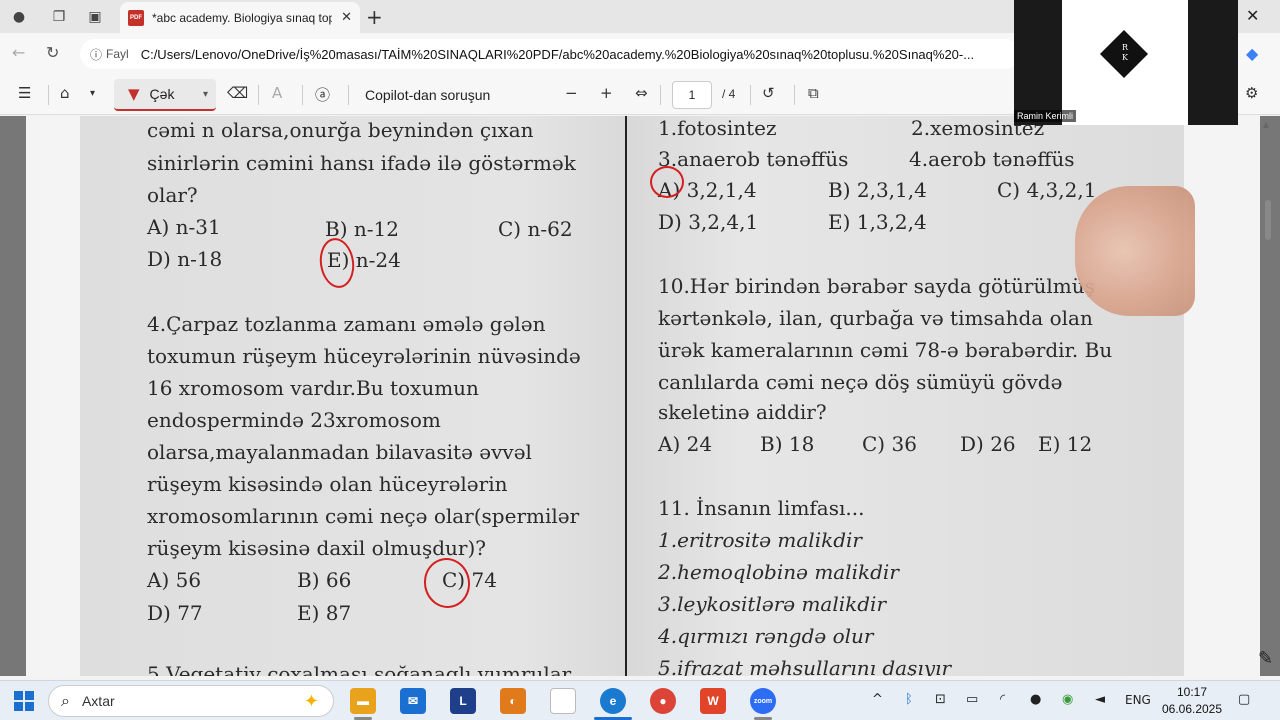  Describe the element at coordinates (24, 93) in the screenshot. I see `contents-icon: ☰` at that location.